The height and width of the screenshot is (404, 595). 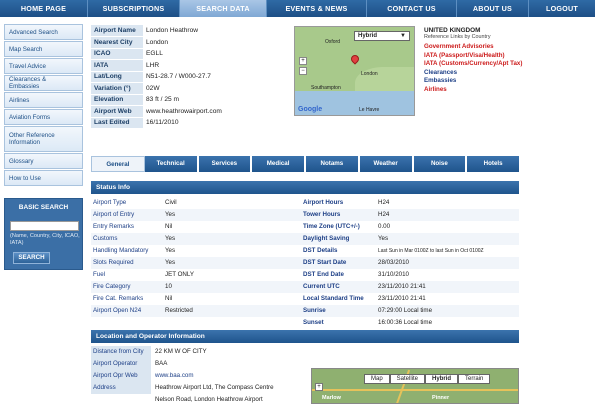 I want to click on link-embassies: Embassies, so click(x=486, y=81).